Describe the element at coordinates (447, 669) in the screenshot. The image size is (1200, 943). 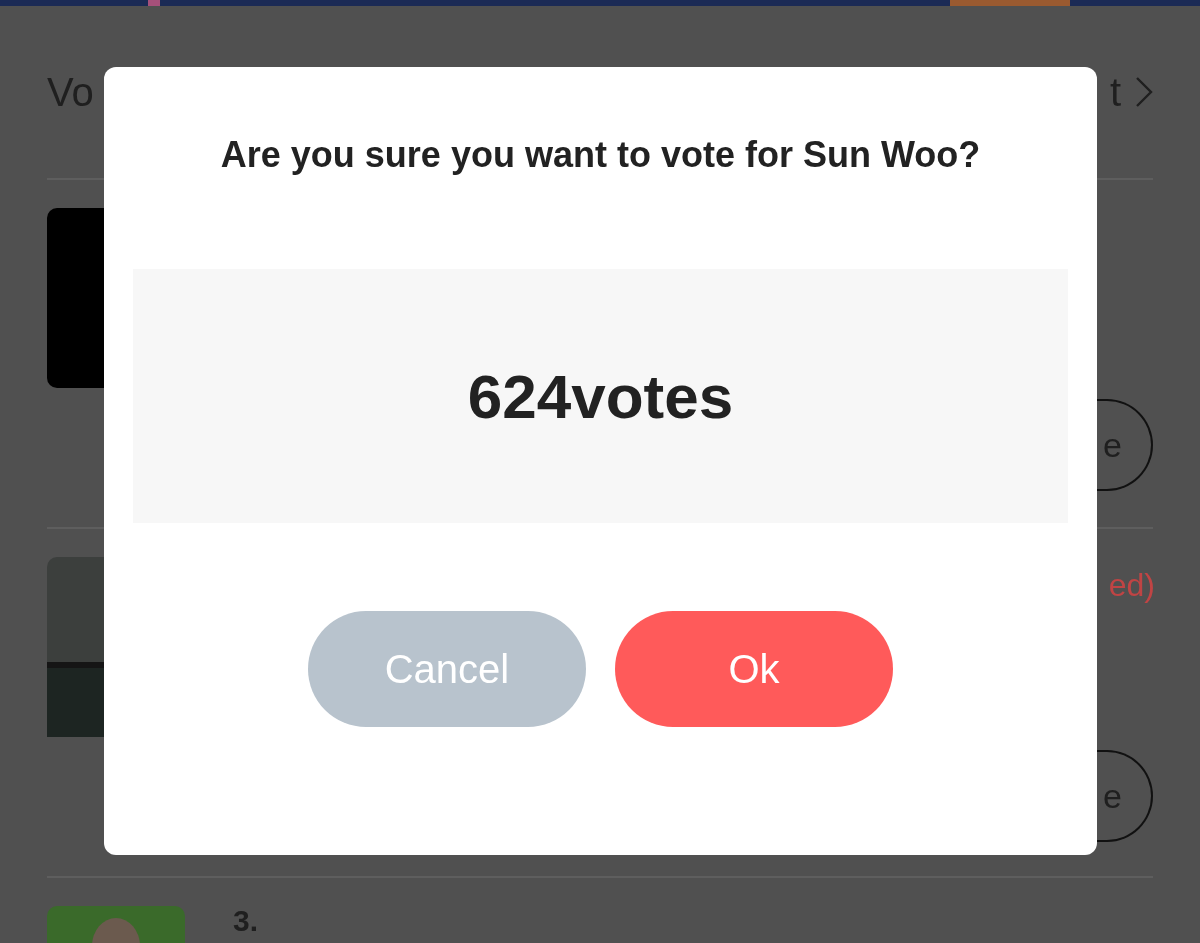
I see `cancel-button: Cancel` at that location.